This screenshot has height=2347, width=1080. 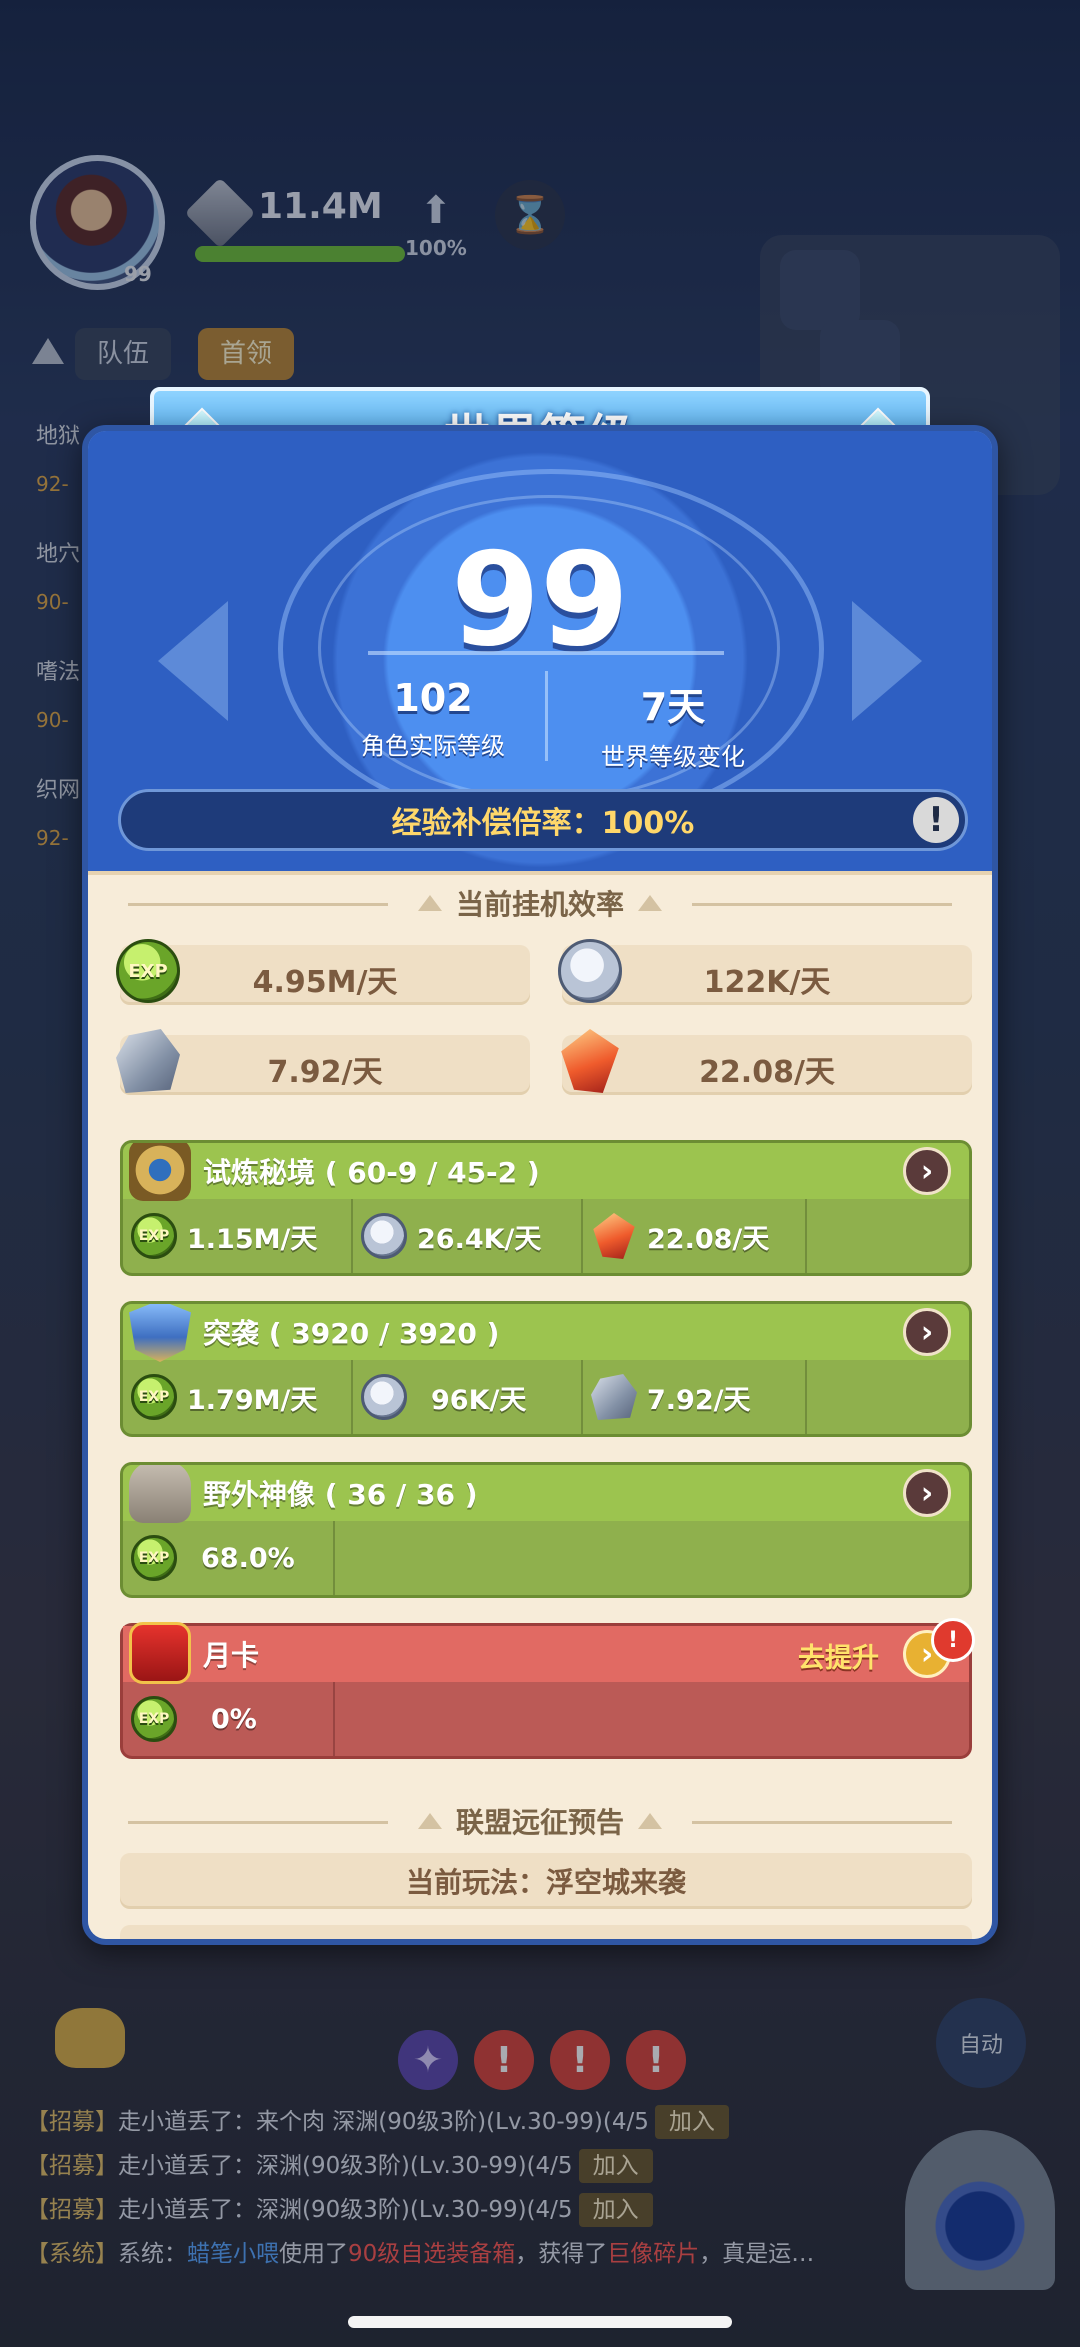 I want to click on card-value: 1.79M/天, so click(x=252, y=1400).